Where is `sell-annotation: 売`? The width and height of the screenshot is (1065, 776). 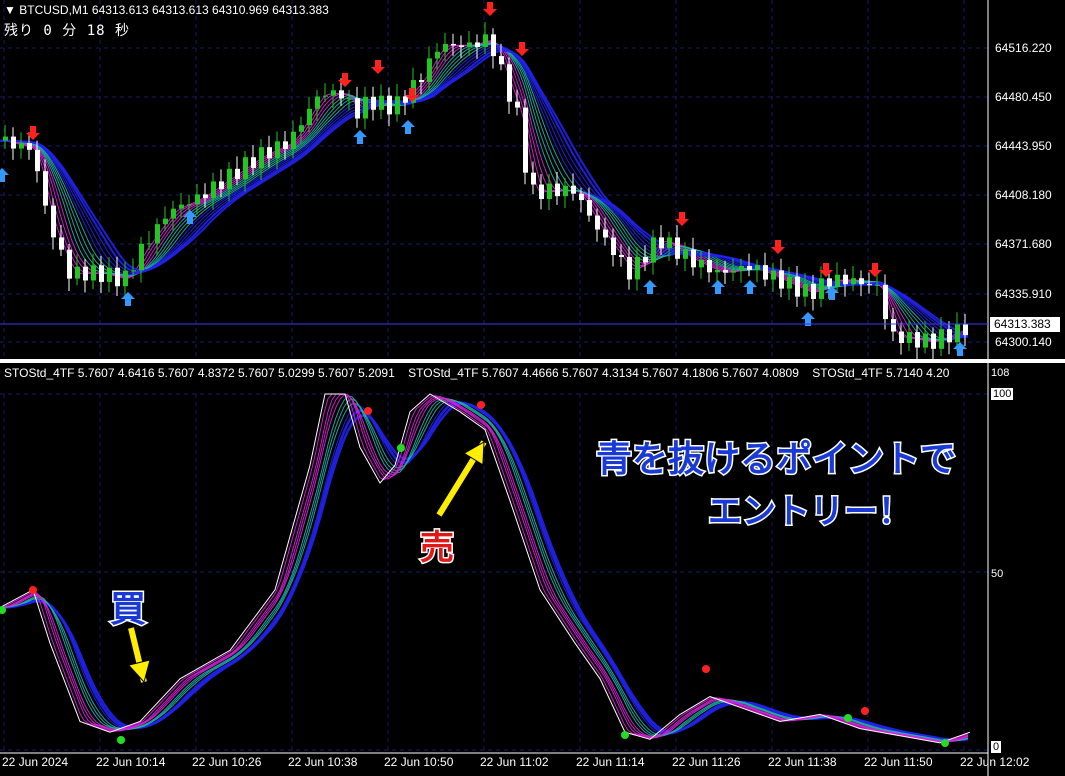 sell-annotation: 売 is located at coordinates (437, 548).